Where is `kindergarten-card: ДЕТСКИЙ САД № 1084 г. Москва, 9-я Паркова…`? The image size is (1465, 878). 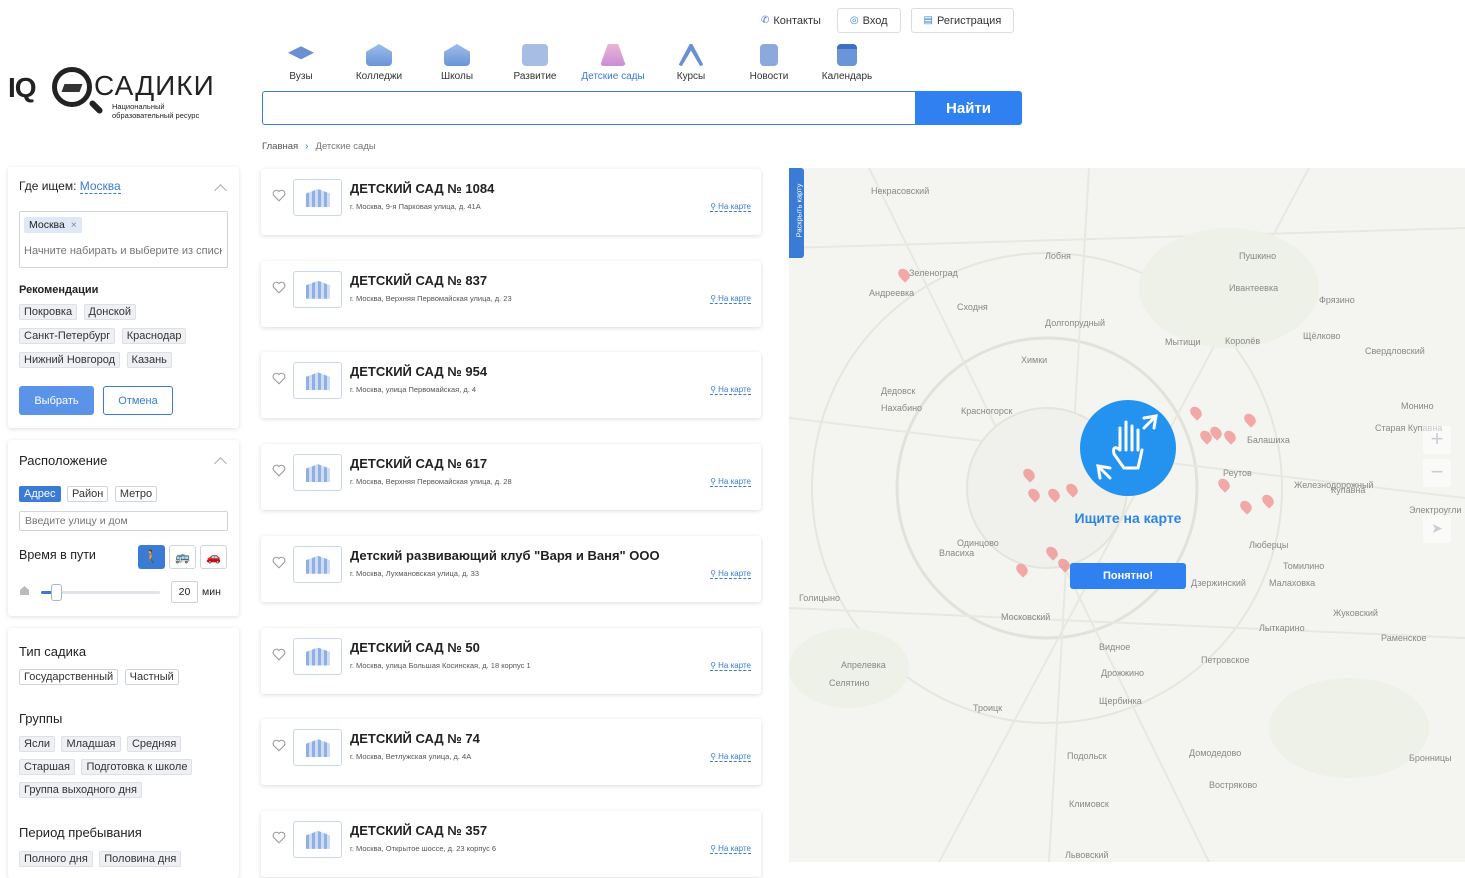
kindergarten-card: ДЕТСКИЙ САД № 1084 г. Москва, 9-я Паркова… is located at coordinates (511, 202).